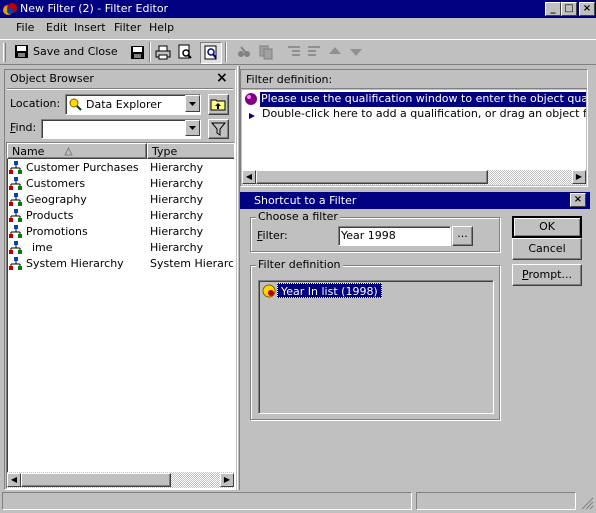 This screenshot has height=513, width=596. What do you see at coordinates (124, 104) in the screenshot?
I see `location-value: Data Explorer` at bounding box center [124, 104].